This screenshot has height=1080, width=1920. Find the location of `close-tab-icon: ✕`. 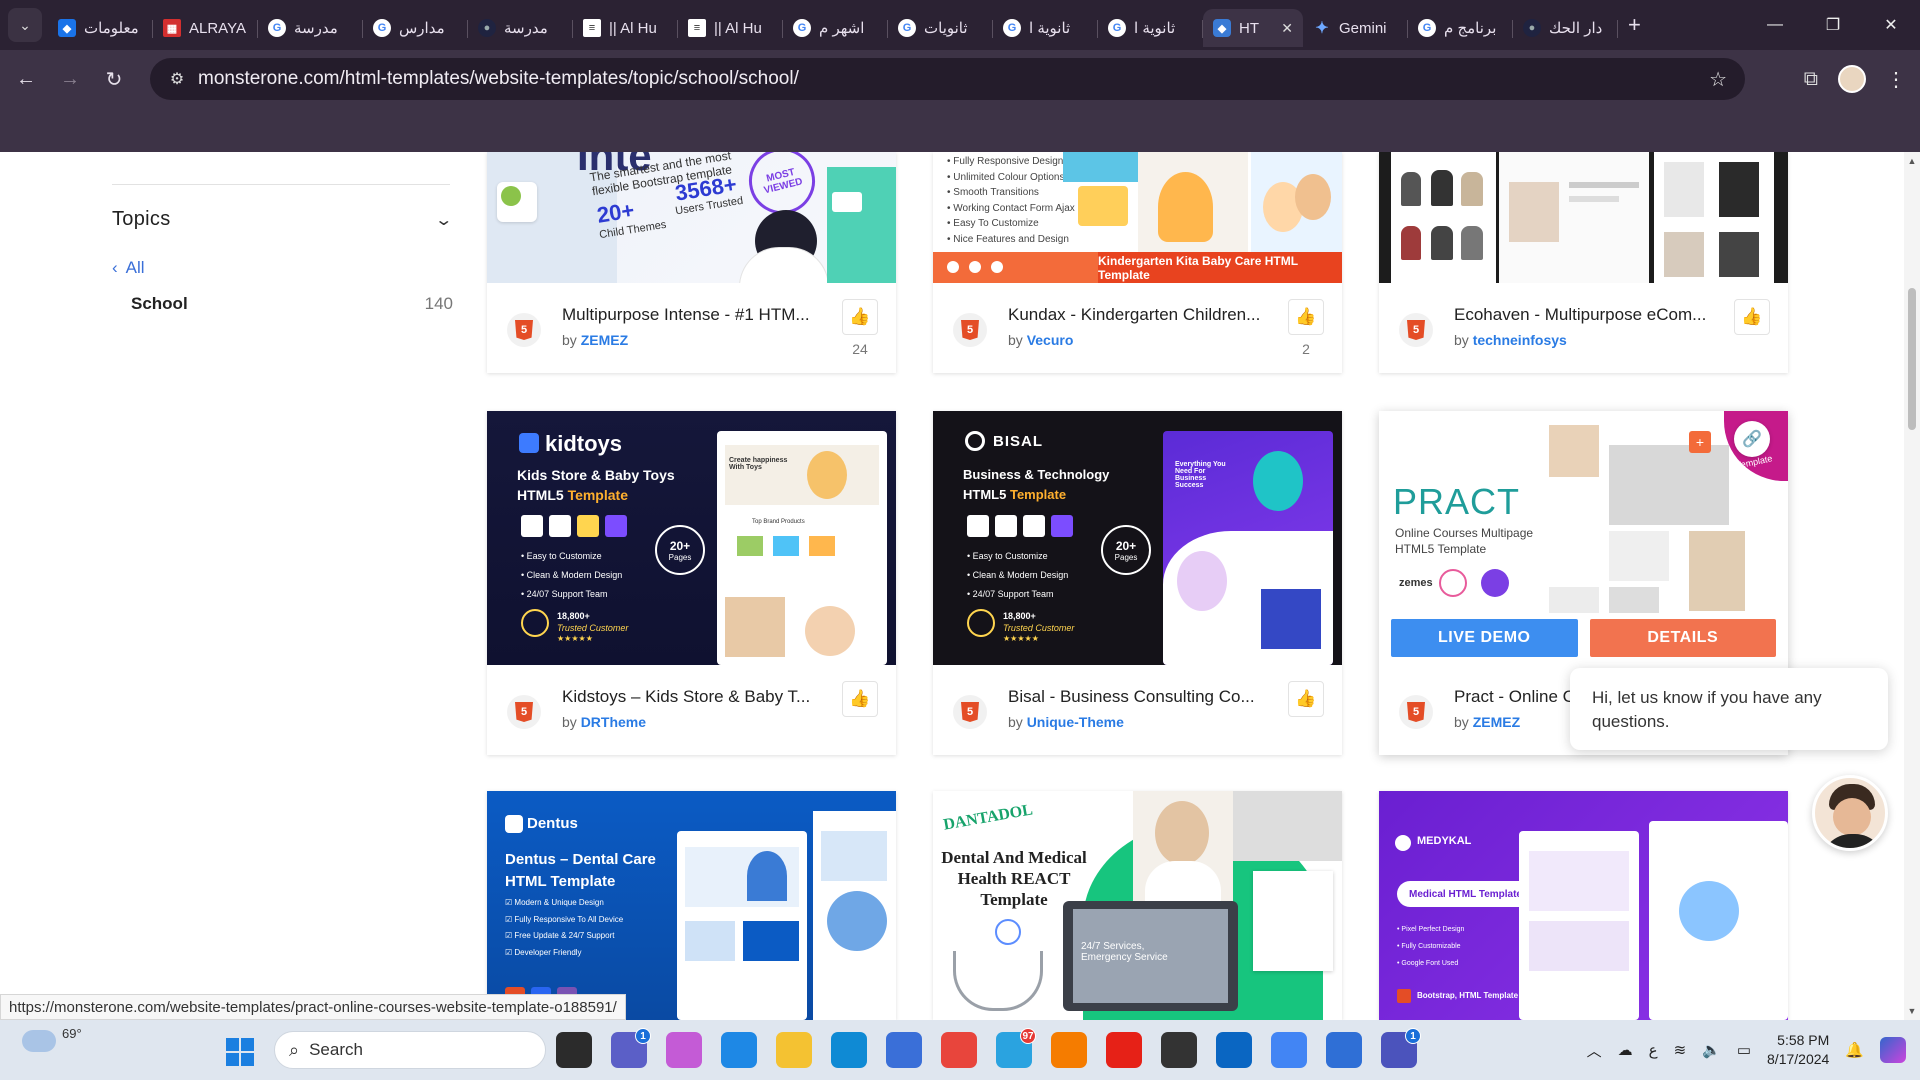

close-tab-icon: ✕ is located at coordinates (1287, 28).